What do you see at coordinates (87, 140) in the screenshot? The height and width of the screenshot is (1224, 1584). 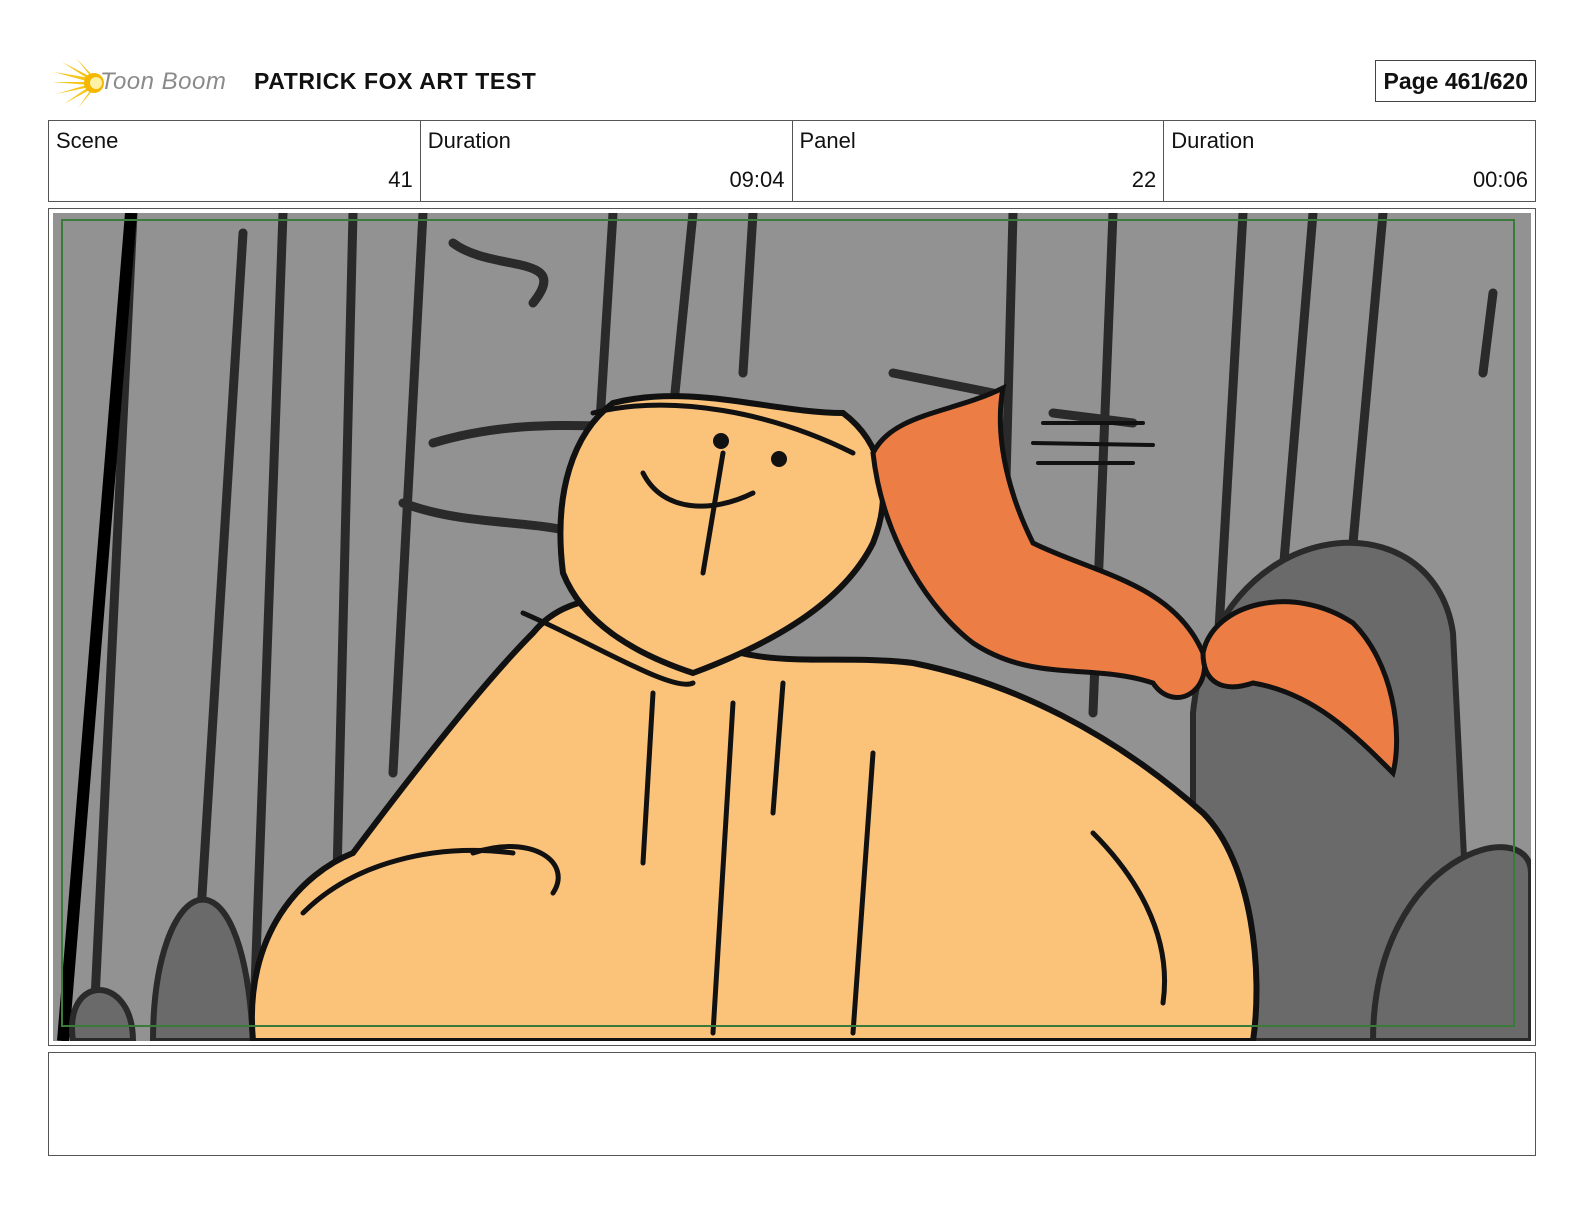 I see `scene-label: Scene` at bounding box center [87, 140].